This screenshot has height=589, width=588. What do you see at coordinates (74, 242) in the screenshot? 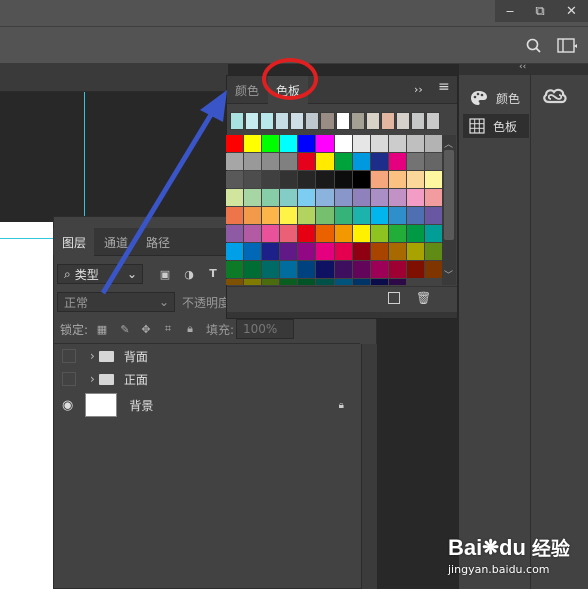
I see `tab-layers: 图层` at bounding box center [74, 242].